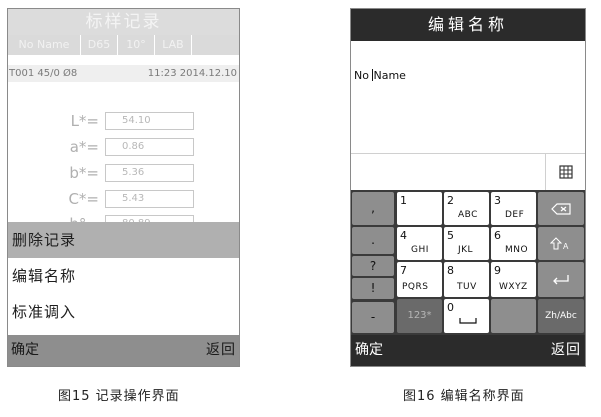 This screenshot has height=417, width=601. Describe the element at coordinates (450, 200) in the screenshot. I see `key-digit: 2` at that location.